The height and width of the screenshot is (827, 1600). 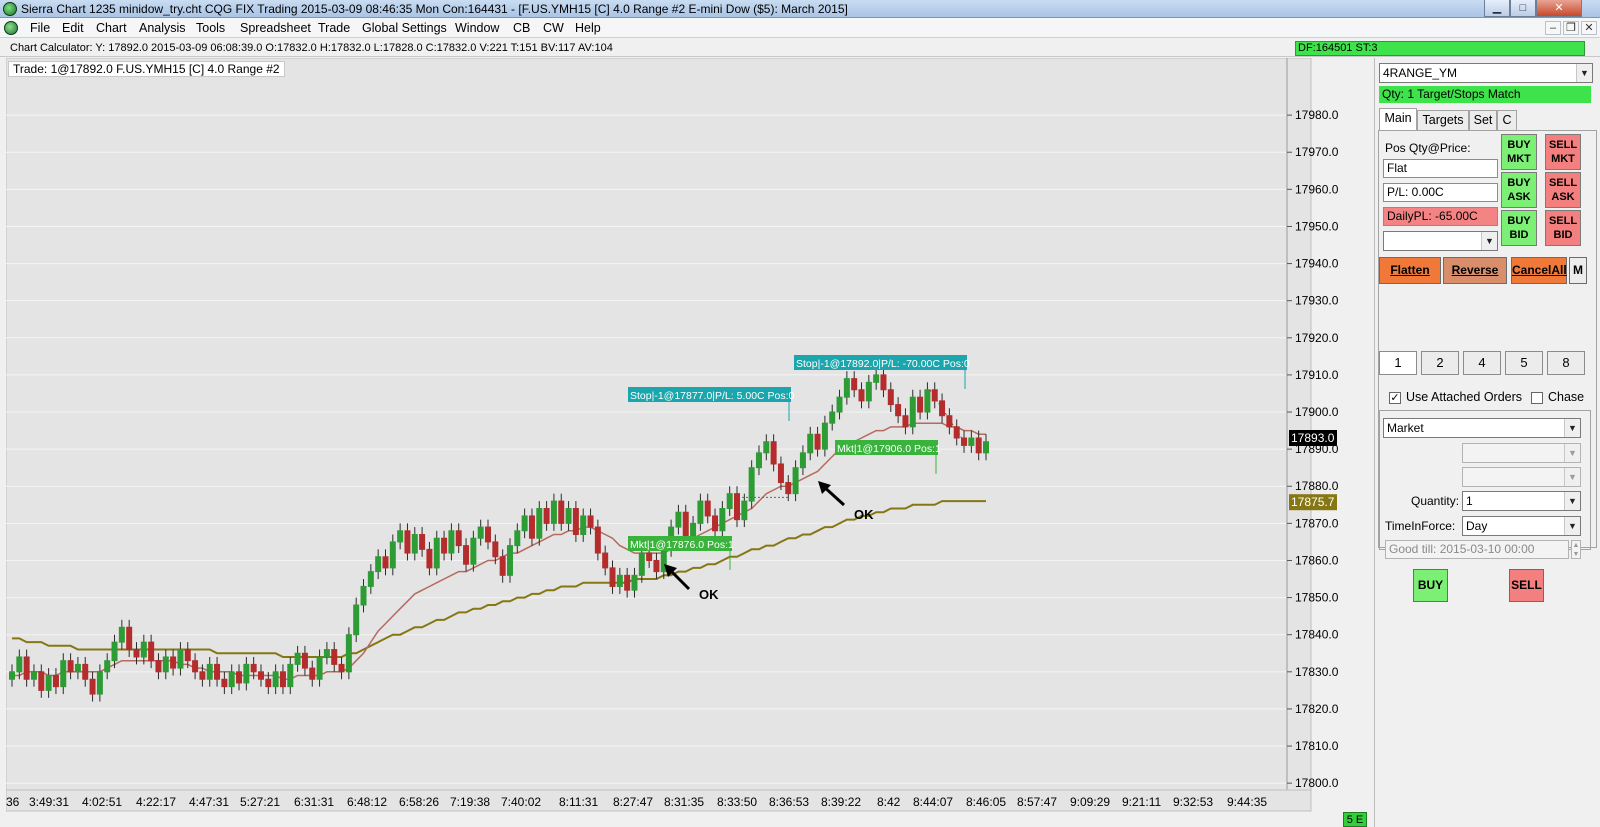 I want to click on mdi-close-button: ✕, so click(x=1589, y=28).